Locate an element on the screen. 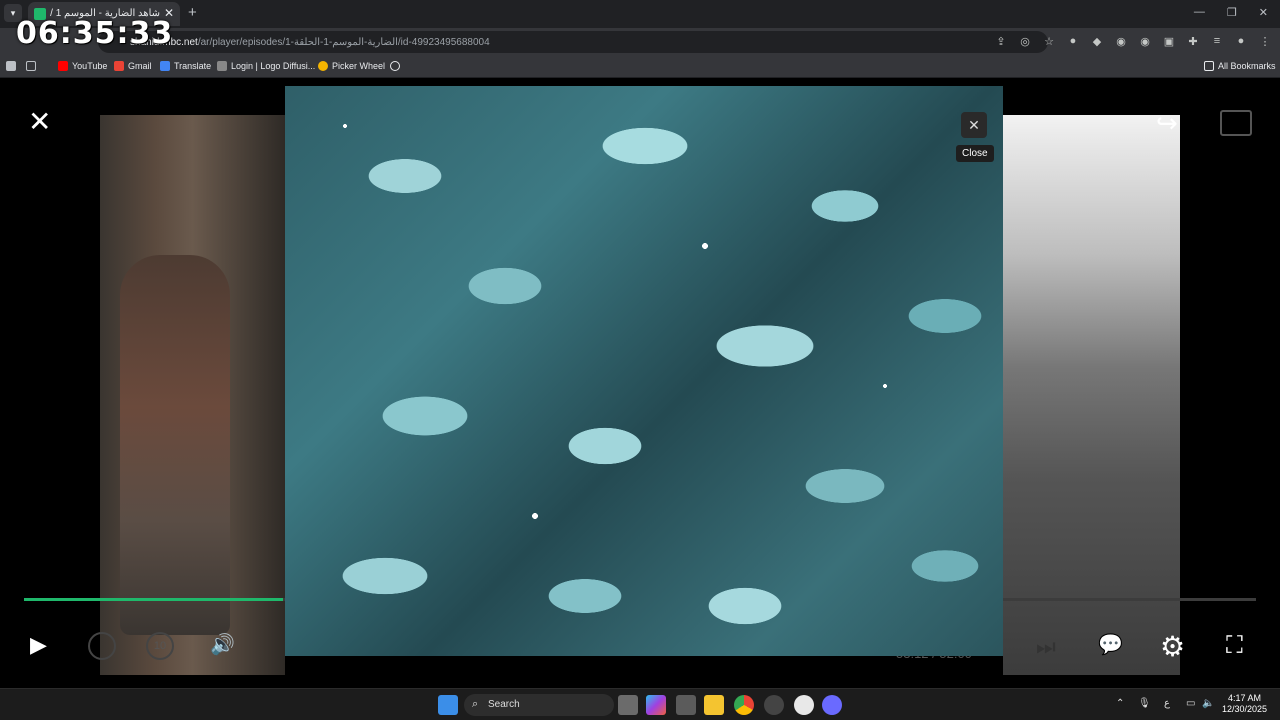 This screenshot has height=720, width=1280. subtitles-icon: 💬 is located at coordinates (1110, 644).